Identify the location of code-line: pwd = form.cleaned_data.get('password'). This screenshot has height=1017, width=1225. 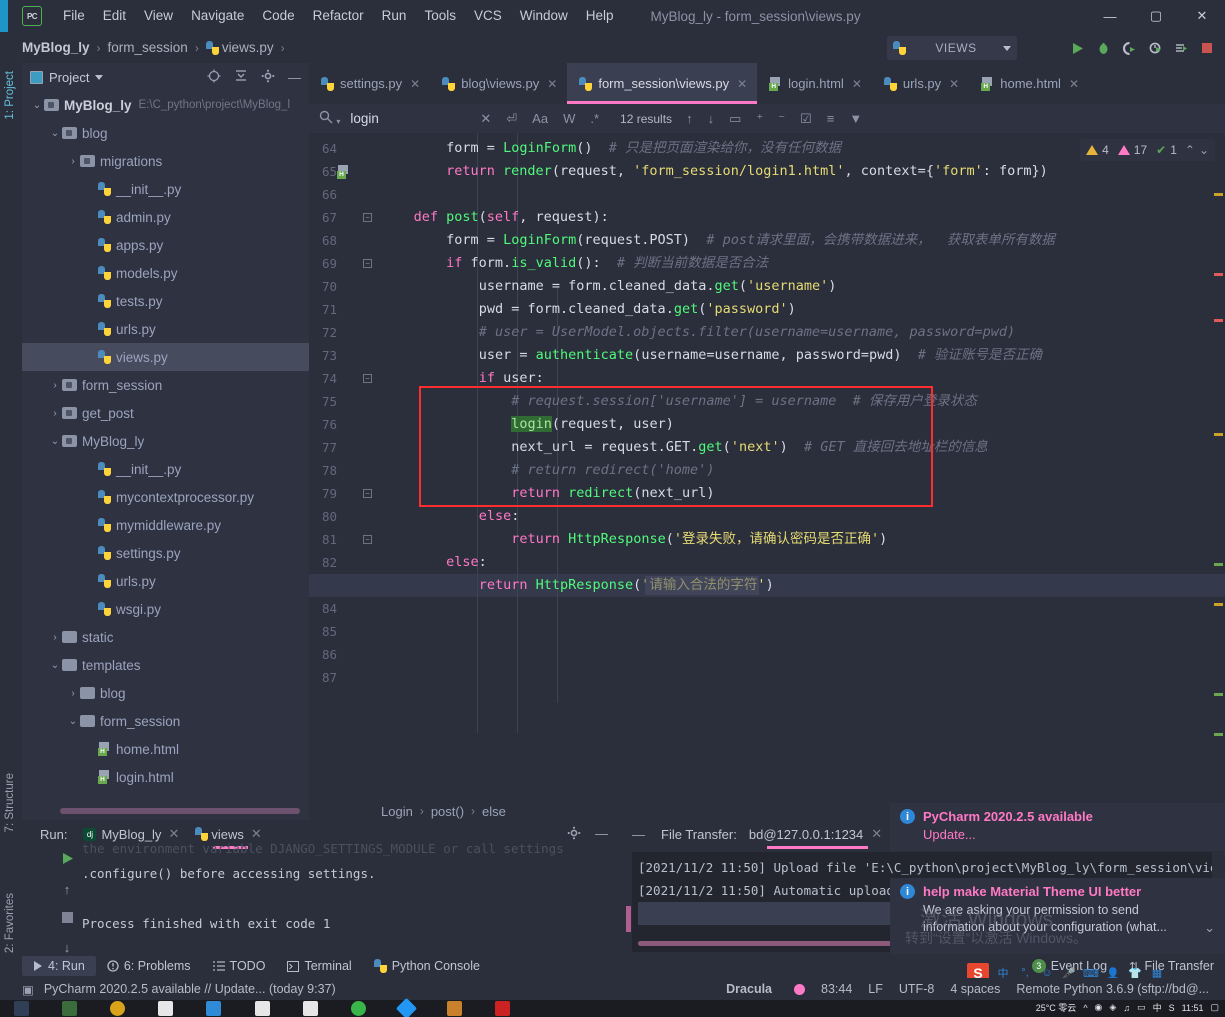
(588, 309).